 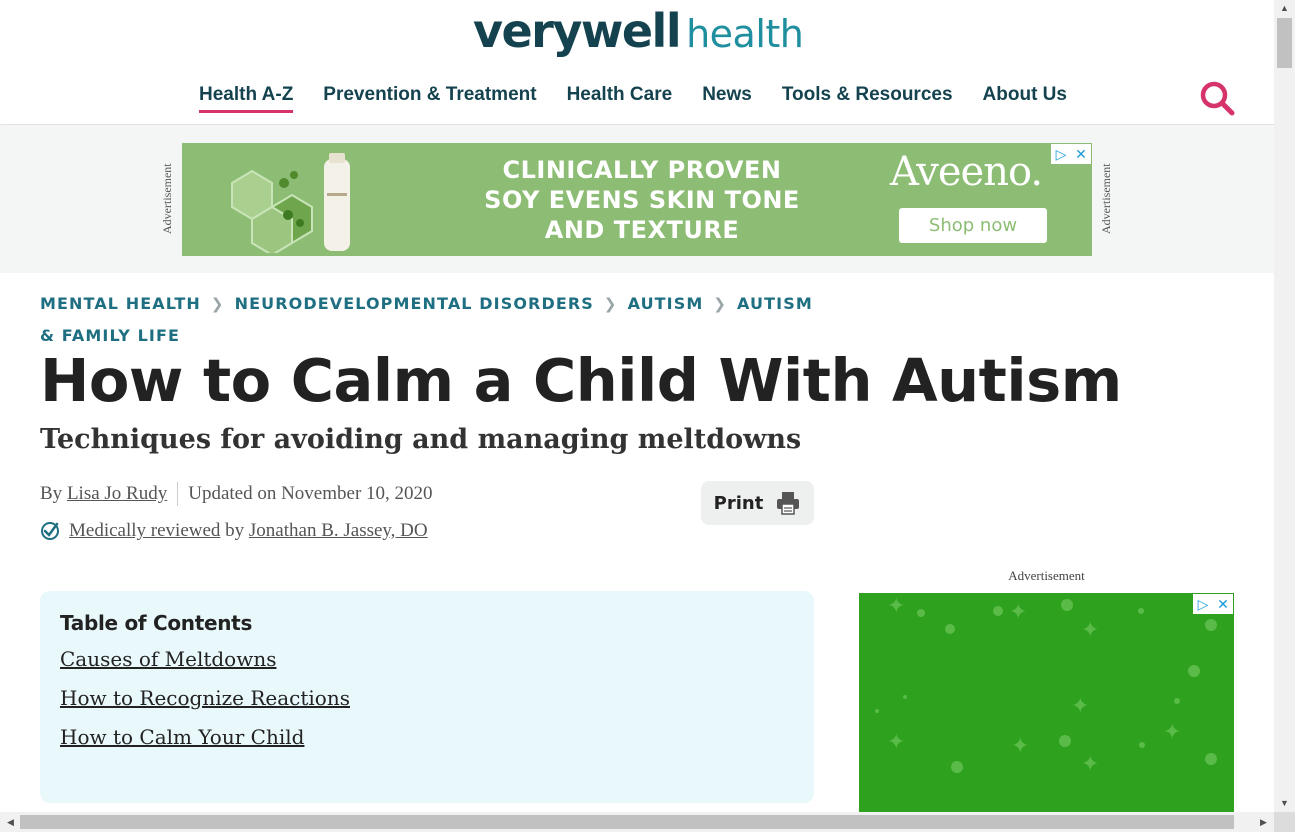 What do you see at coordinates (1284, 406) in the screenshot?
I see `vertical-scrollbar: ▲ ▼` at bounding box center [1284, 406].